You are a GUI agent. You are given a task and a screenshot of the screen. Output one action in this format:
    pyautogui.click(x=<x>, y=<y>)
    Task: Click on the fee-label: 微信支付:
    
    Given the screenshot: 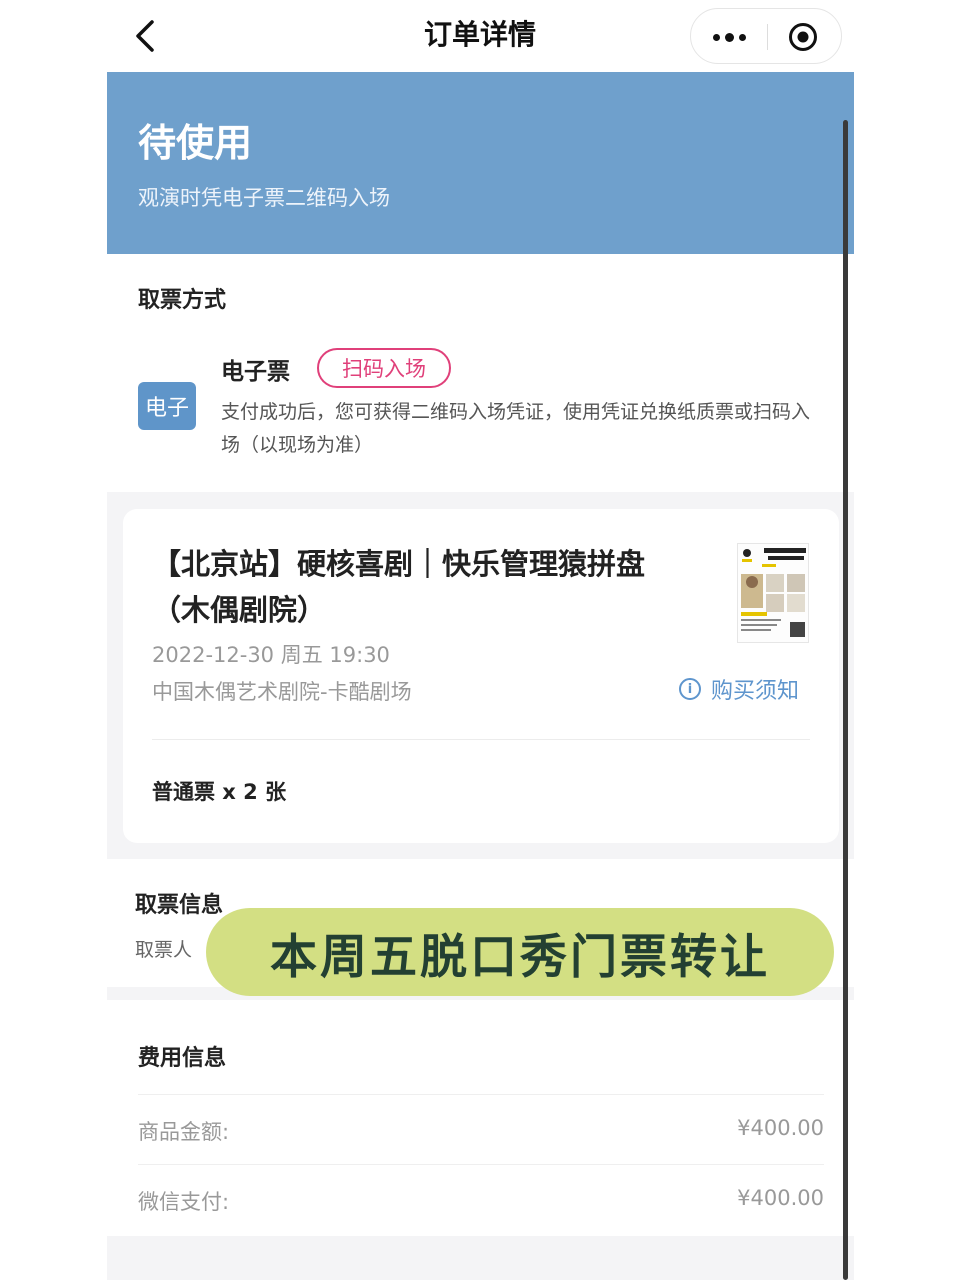 What is the action you would take?
    pyautogui.click(x=184, y=1202)
    